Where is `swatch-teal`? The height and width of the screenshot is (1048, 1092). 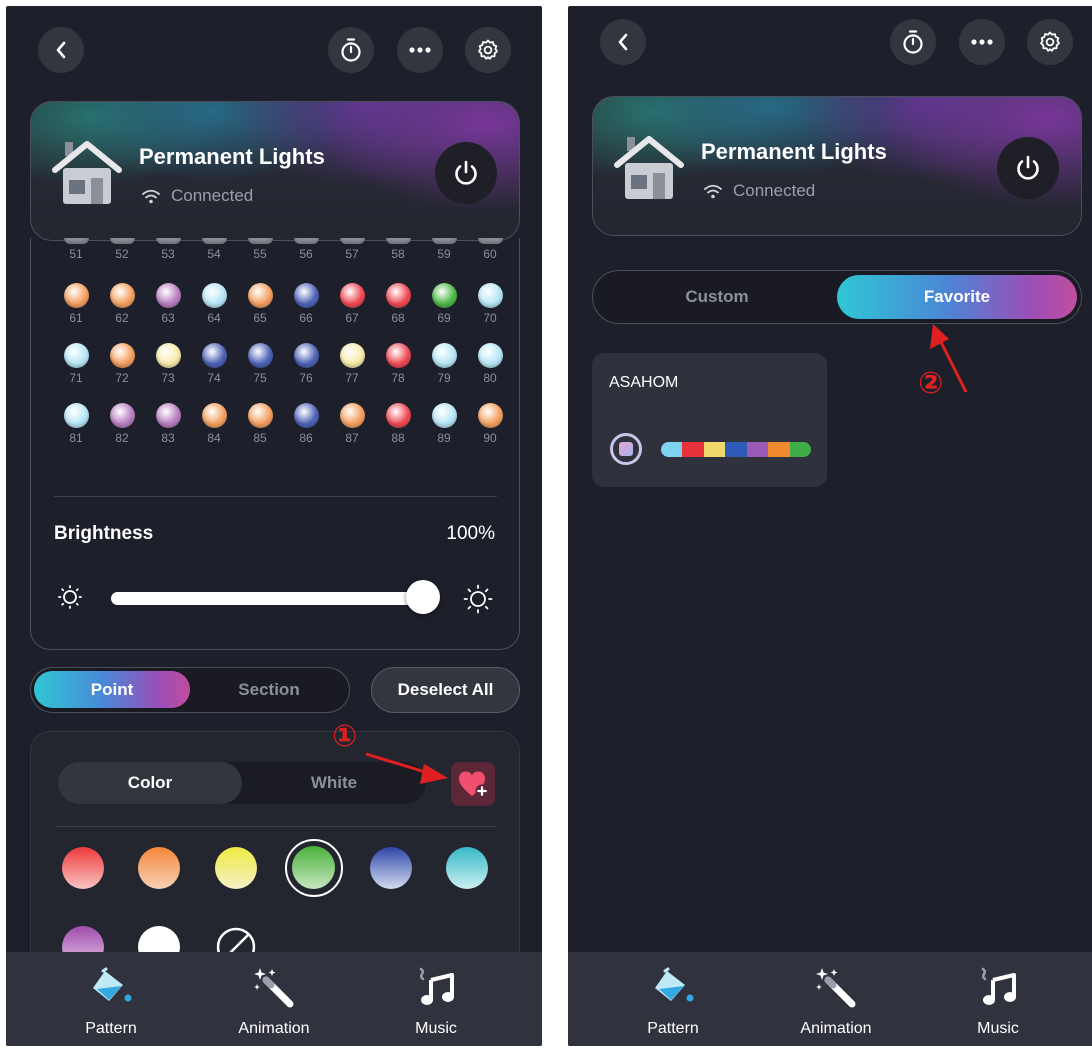
swatch-teal is located at coordinates (467, 868).